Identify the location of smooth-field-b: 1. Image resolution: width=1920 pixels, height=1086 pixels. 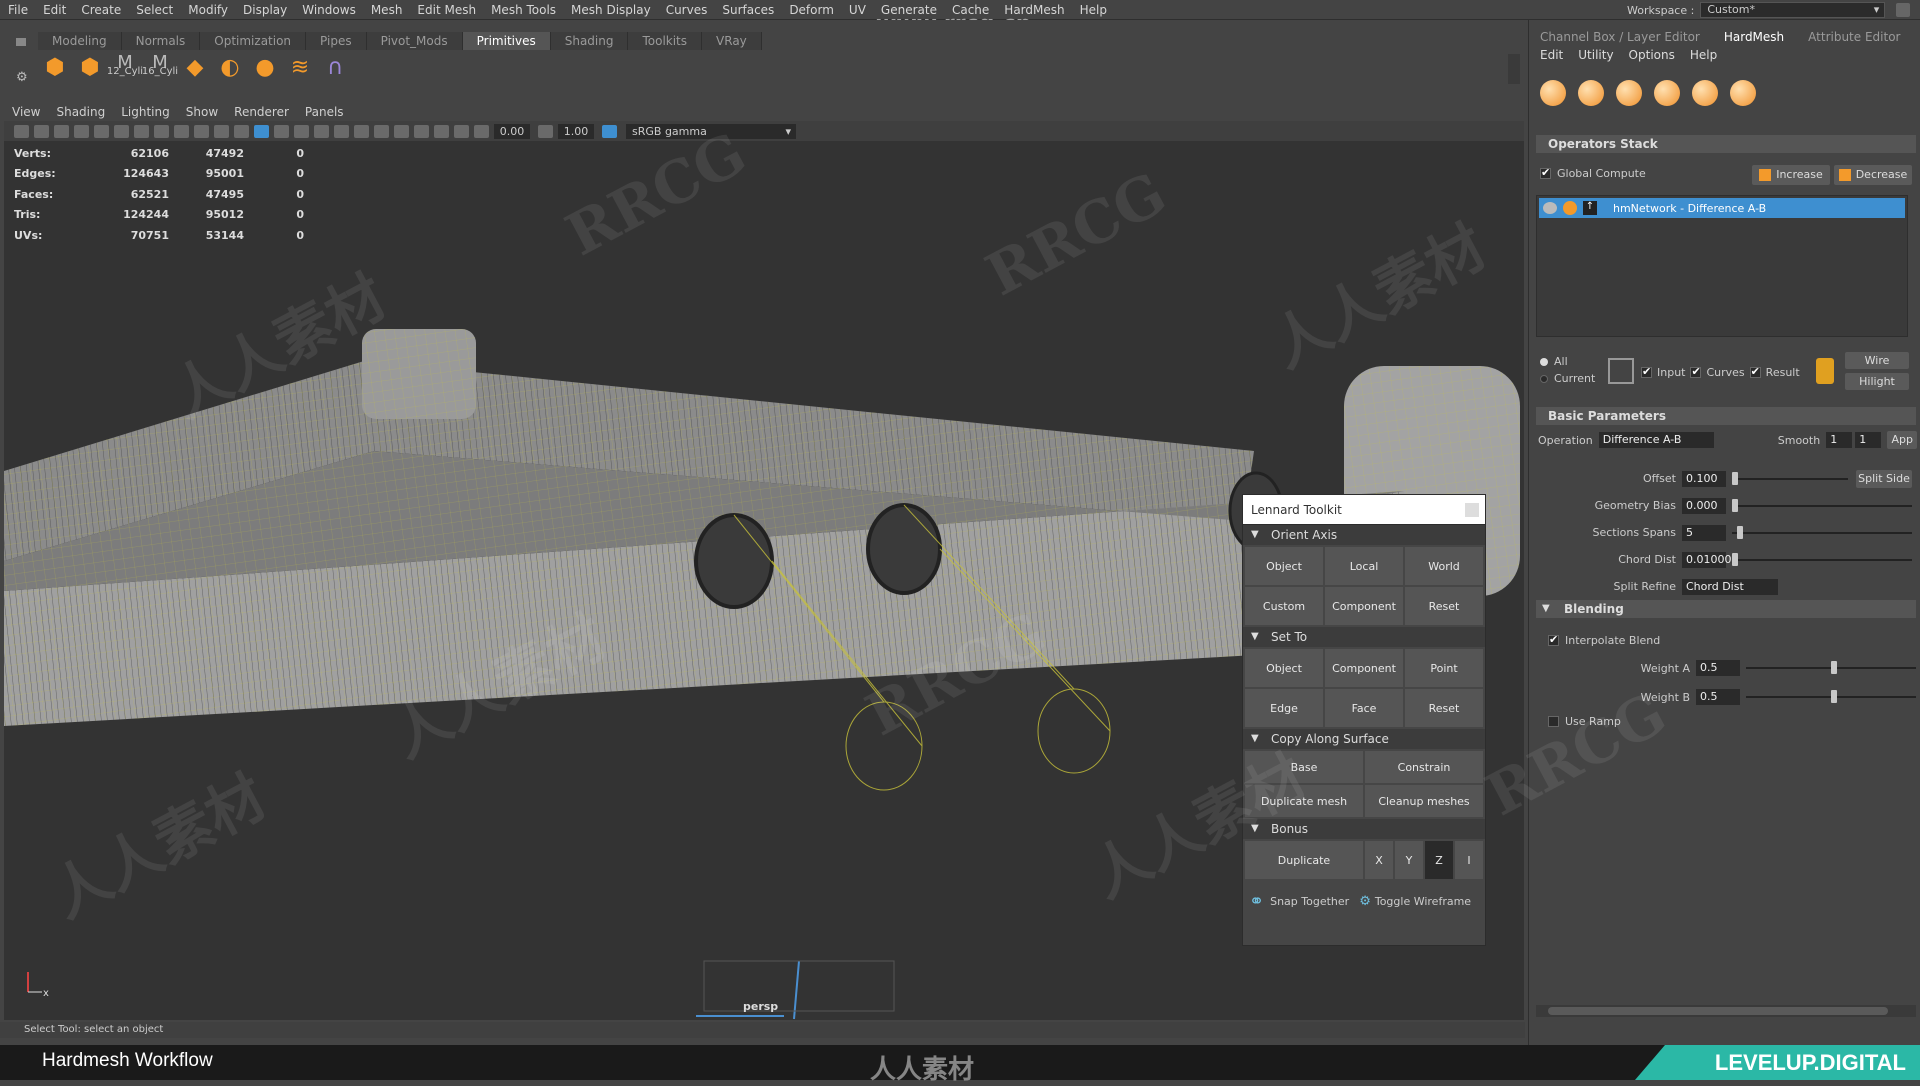
(1868, 440).